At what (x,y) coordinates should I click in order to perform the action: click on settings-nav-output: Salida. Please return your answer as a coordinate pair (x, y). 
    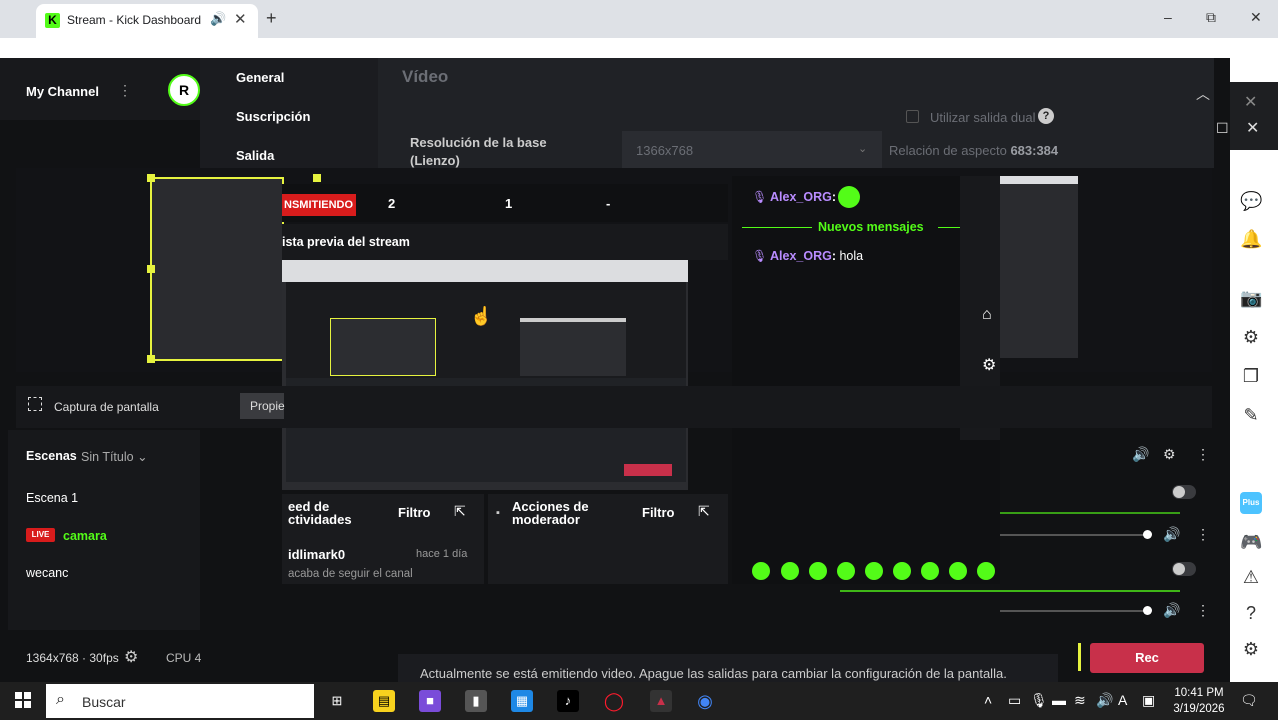
    Looking at the image, I should click on (255, 155).